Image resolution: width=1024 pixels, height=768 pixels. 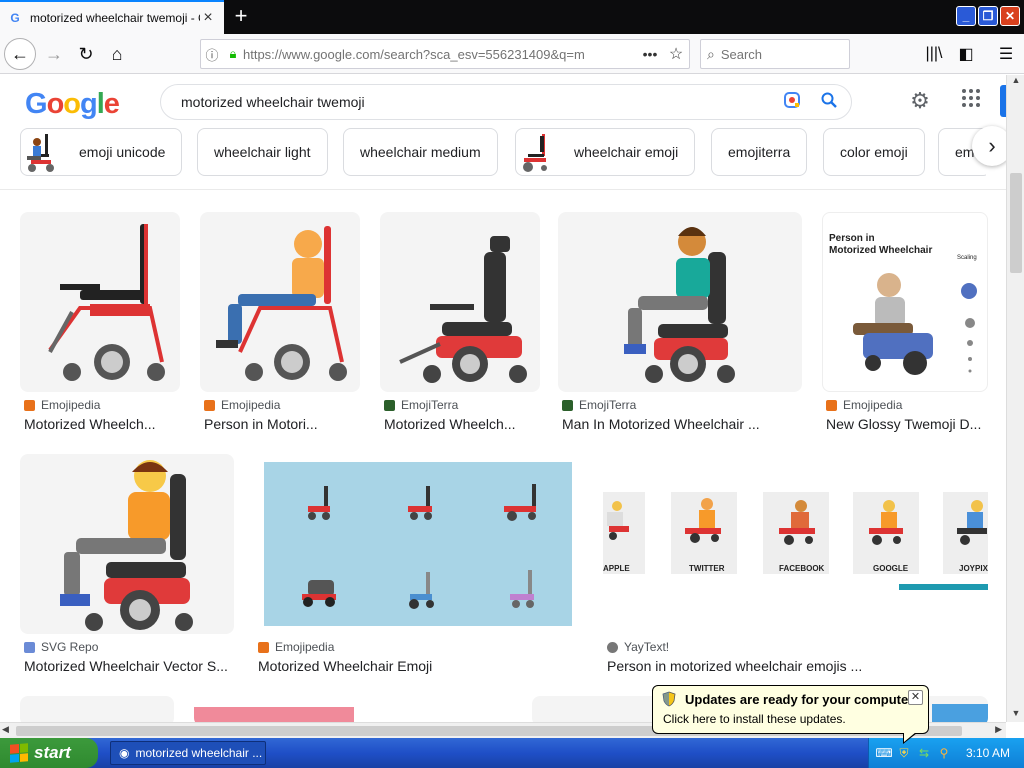 I want to click on restore-button: ❐, so click(x=988, y=16).